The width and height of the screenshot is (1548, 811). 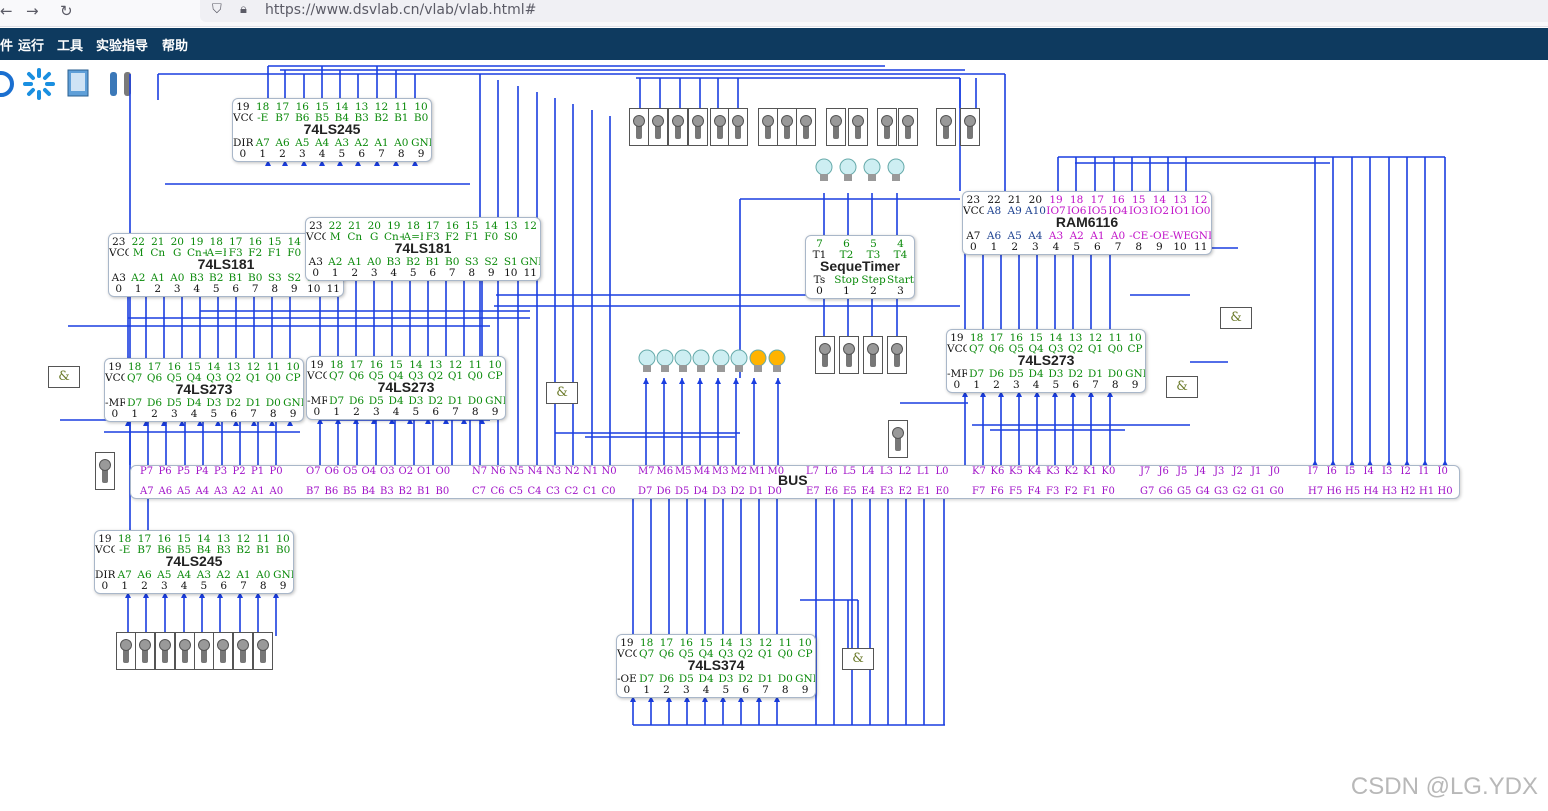 I want to click on bus-pin-label: J5, so click(x=1182, y=471).